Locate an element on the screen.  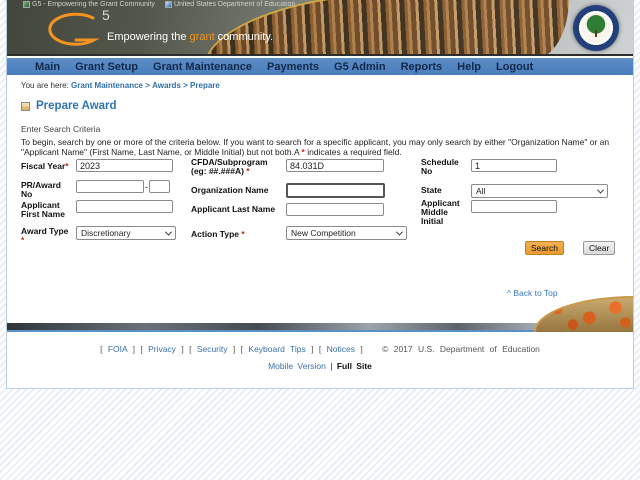
cfda-label: CFDA/Subprogram (eg: ##.###A) * is located at coordinates (229, 166).